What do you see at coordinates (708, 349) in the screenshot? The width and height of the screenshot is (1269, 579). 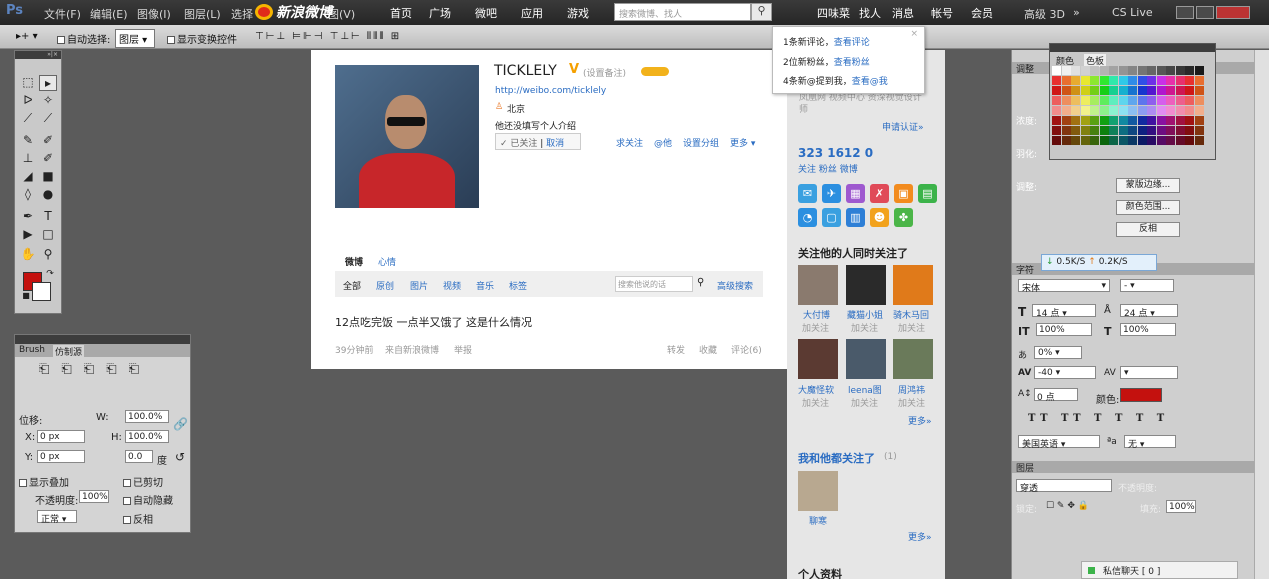 I see `favorite-link: 收藏` at bounding box center [708, 349].